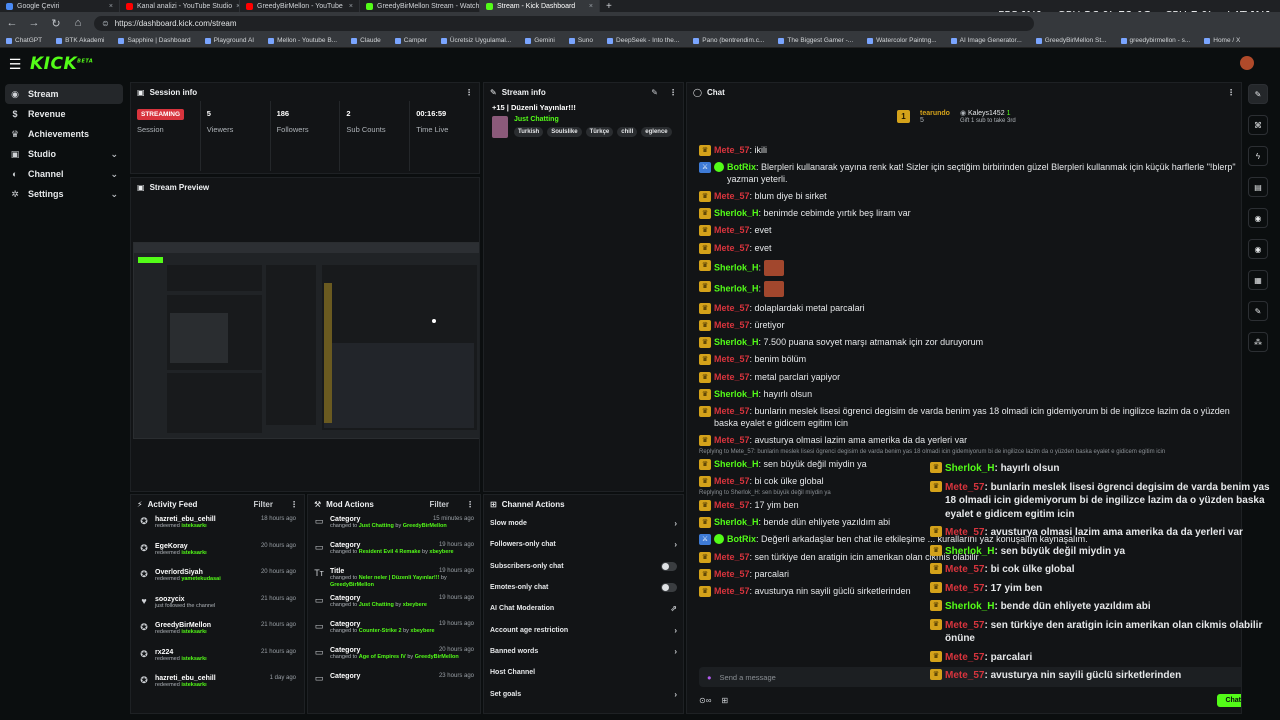 The height and width of the screenshot is (720, 1280). What do you see at coordinates (583, 544) in the screenshot?
I see `channel-action-followers-only-chat: Followers-only chat ›` at bounding box center [583, 544].